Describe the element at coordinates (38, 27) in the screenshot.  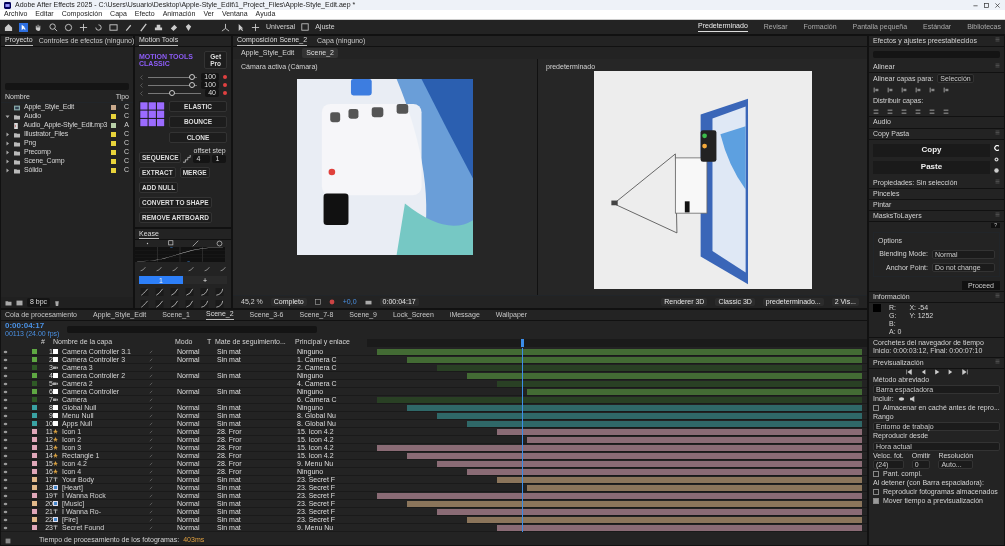
I see `hand-icon` at that location.